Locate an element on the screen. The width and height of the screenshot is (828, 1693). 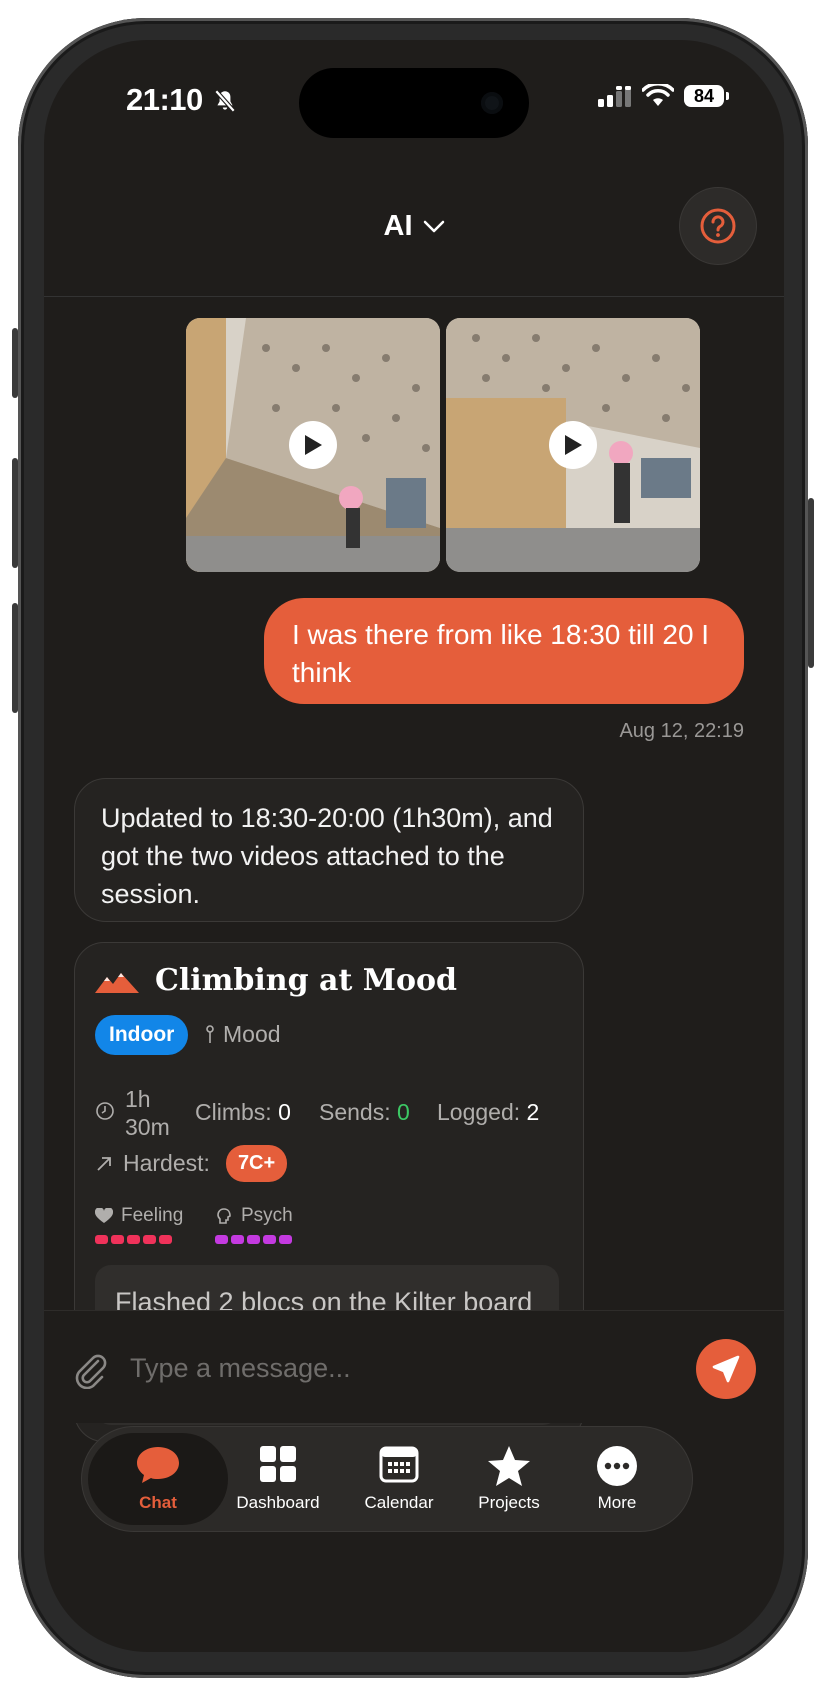
session-title: Climbing at Mood is located at coordinates (306, 980).